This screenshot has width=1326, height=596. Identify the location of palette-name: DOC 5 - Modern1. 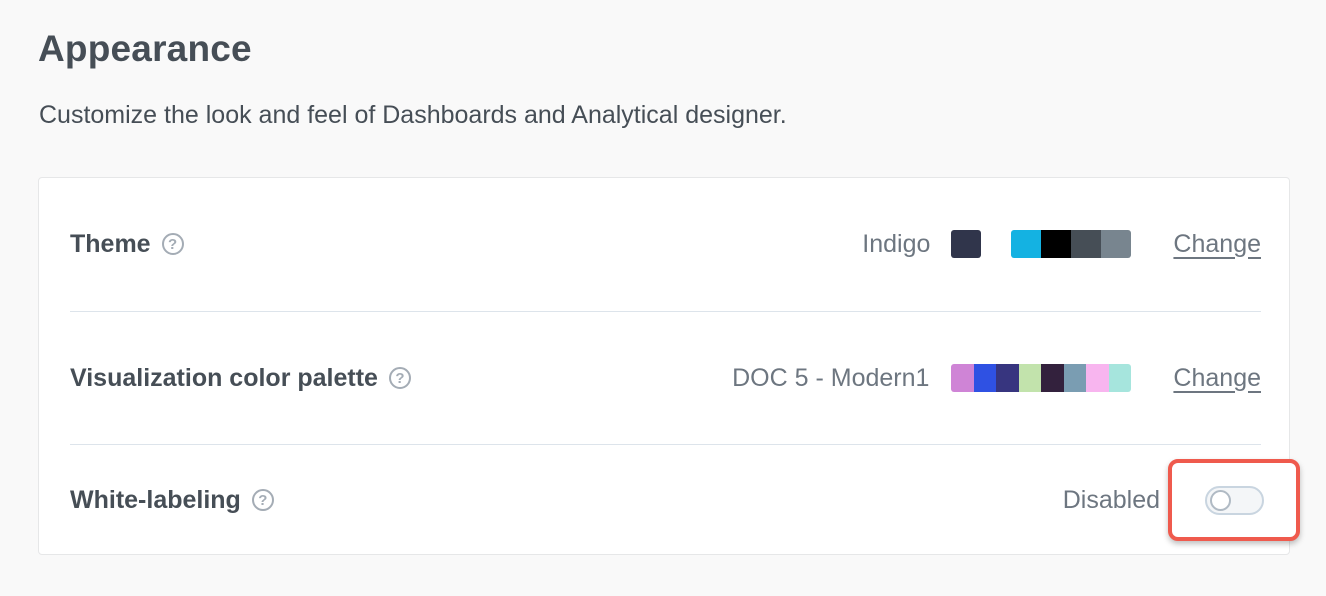
(831, 377).